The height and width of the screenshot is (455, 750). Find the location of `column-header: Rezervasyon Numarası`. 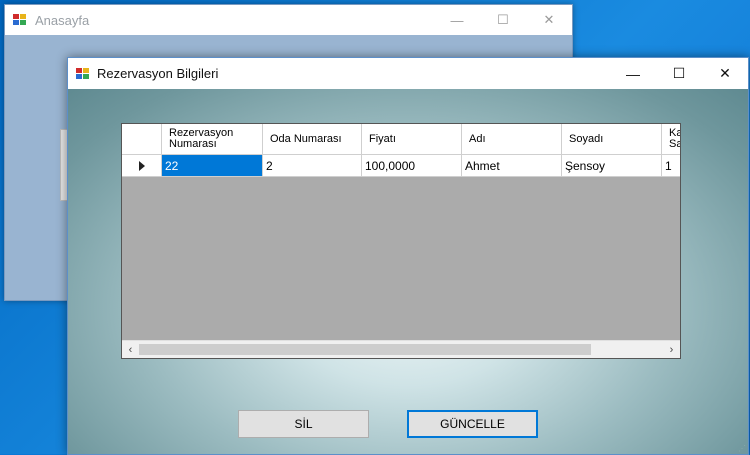

column-header: Rezervasyon Numarası is located at coordinates (212, 139).